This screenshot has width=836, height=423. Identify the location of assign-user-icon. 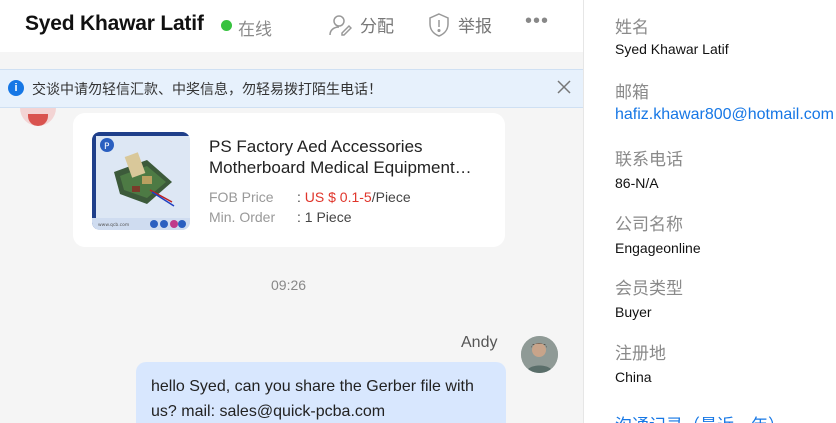
(340, 25).